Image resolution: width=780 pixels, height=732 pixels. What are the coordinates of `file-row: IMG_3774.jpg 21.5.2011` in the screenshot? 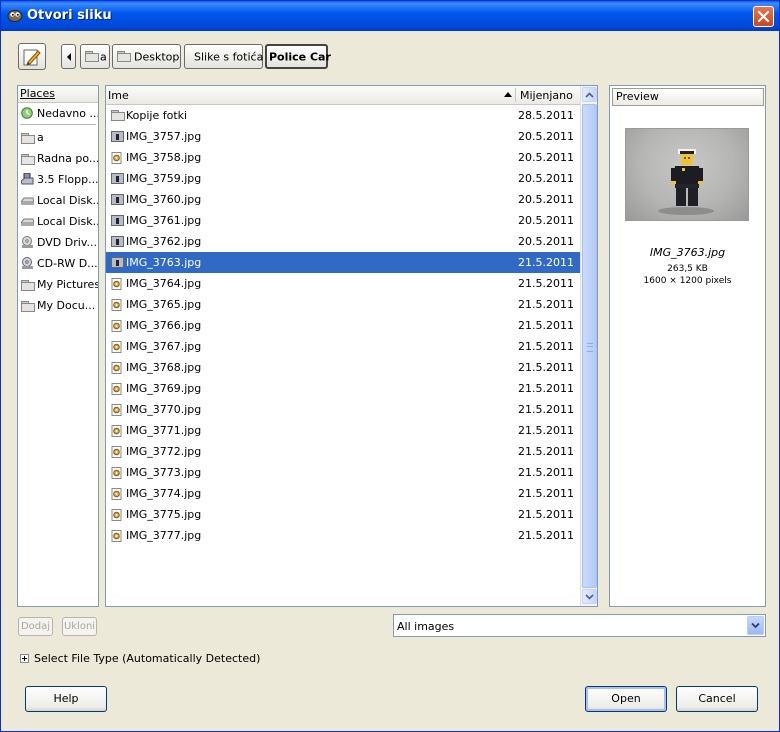 It's located at (343, 493).